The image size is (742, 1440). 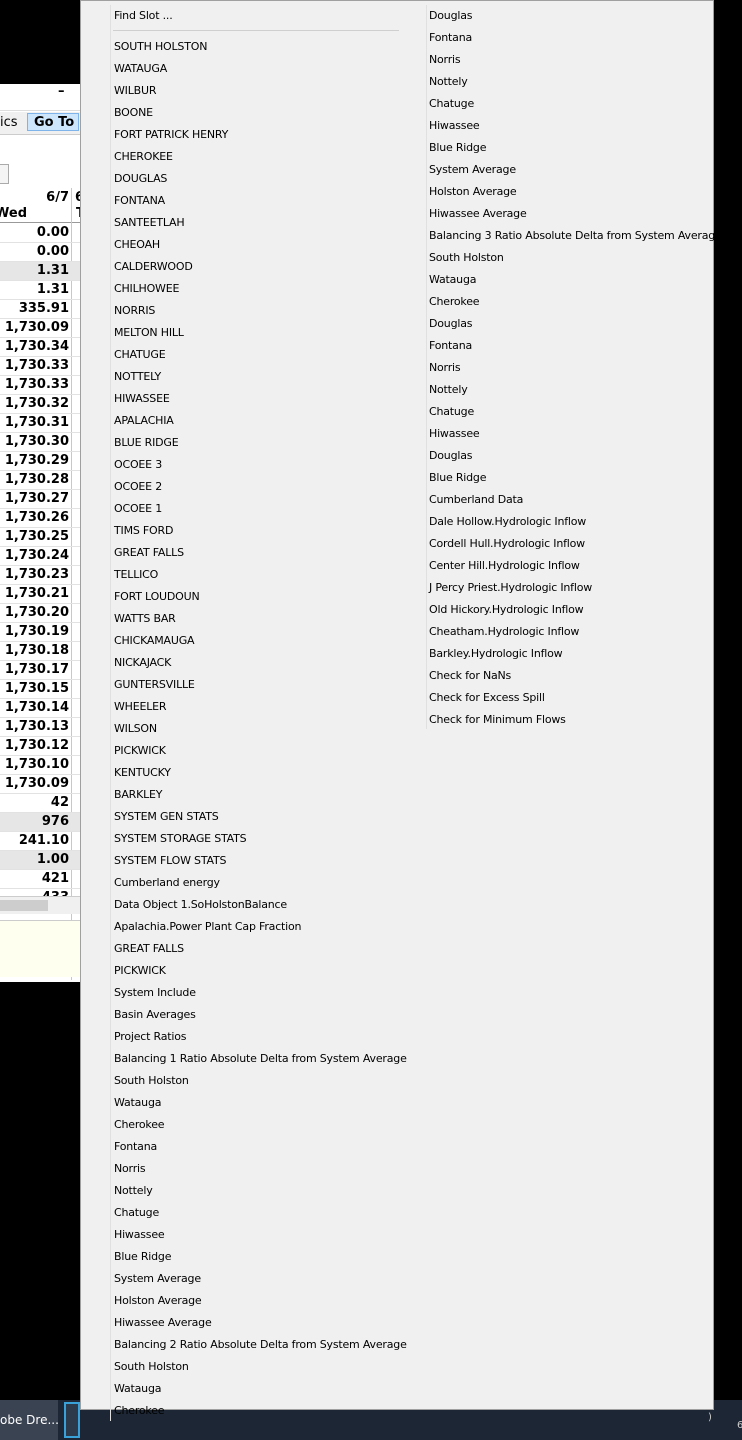 What do you see at coordinates (142, 663) in the screenshot?
I see `menu-item: NICKAJACK` at bounding box center [142, 663].